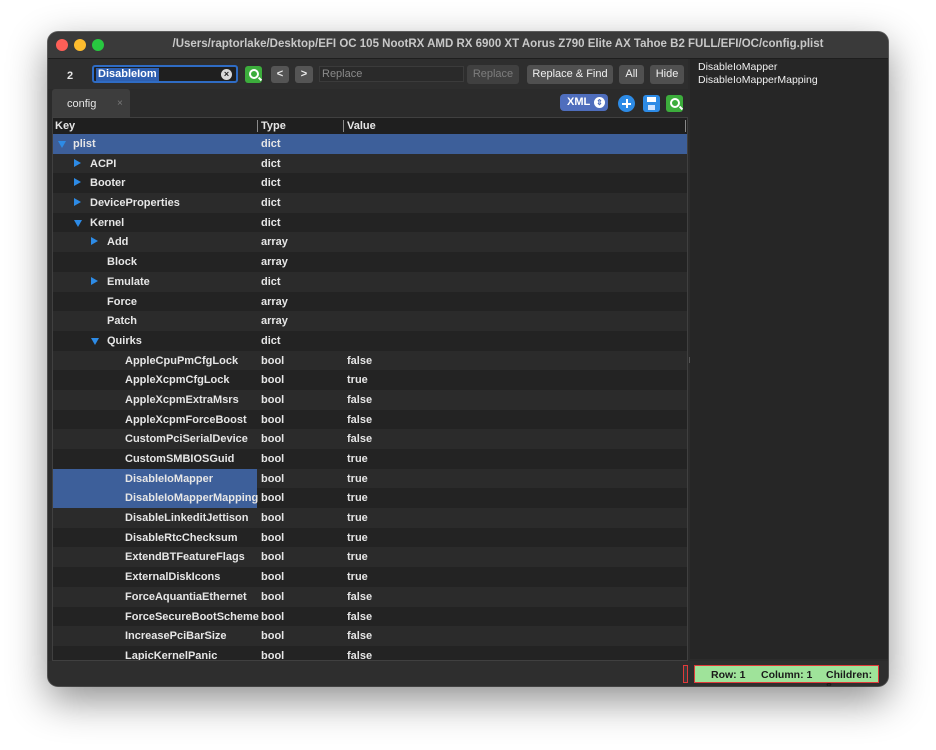 This screenshot has height=750, width=936. What do you see at coordinates (120, 103) in the screenshot?
I see `tab-close-icon: ×` at bounding box center [120, 103].